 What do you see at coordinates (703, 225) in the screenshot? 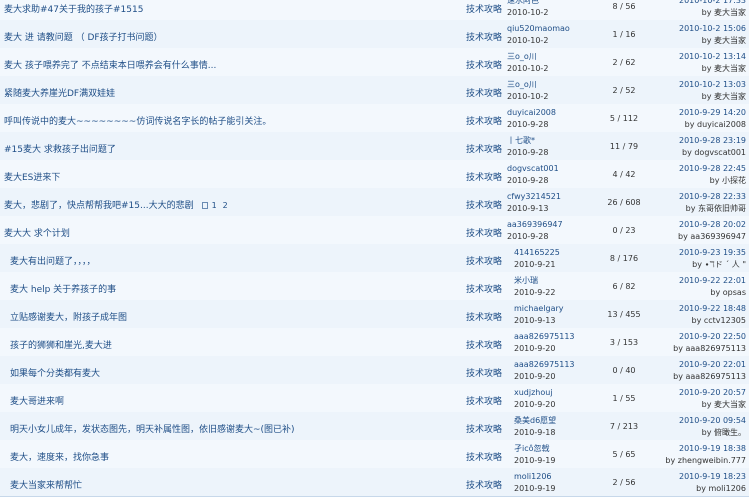
I see `last-post-time: 2010-9-28 20:02` at bounding box center [703, 225].